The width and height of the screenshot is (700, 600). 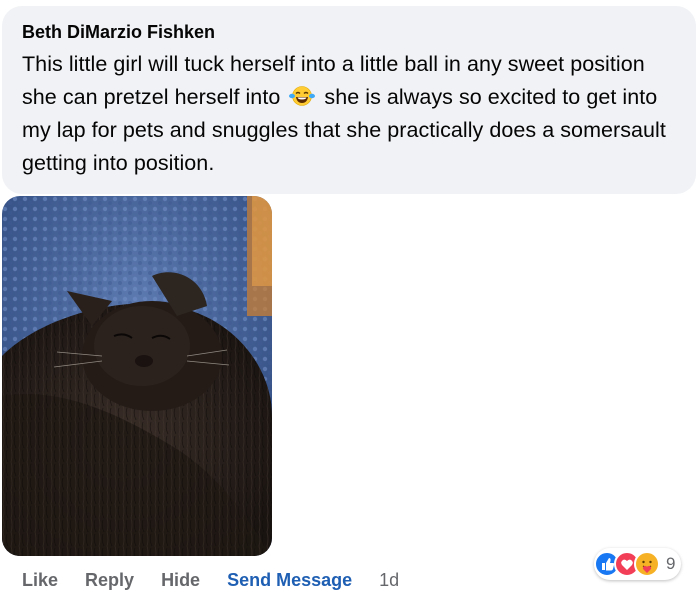 I want to click on reply-button: Reply, so click(x=109, y=580).